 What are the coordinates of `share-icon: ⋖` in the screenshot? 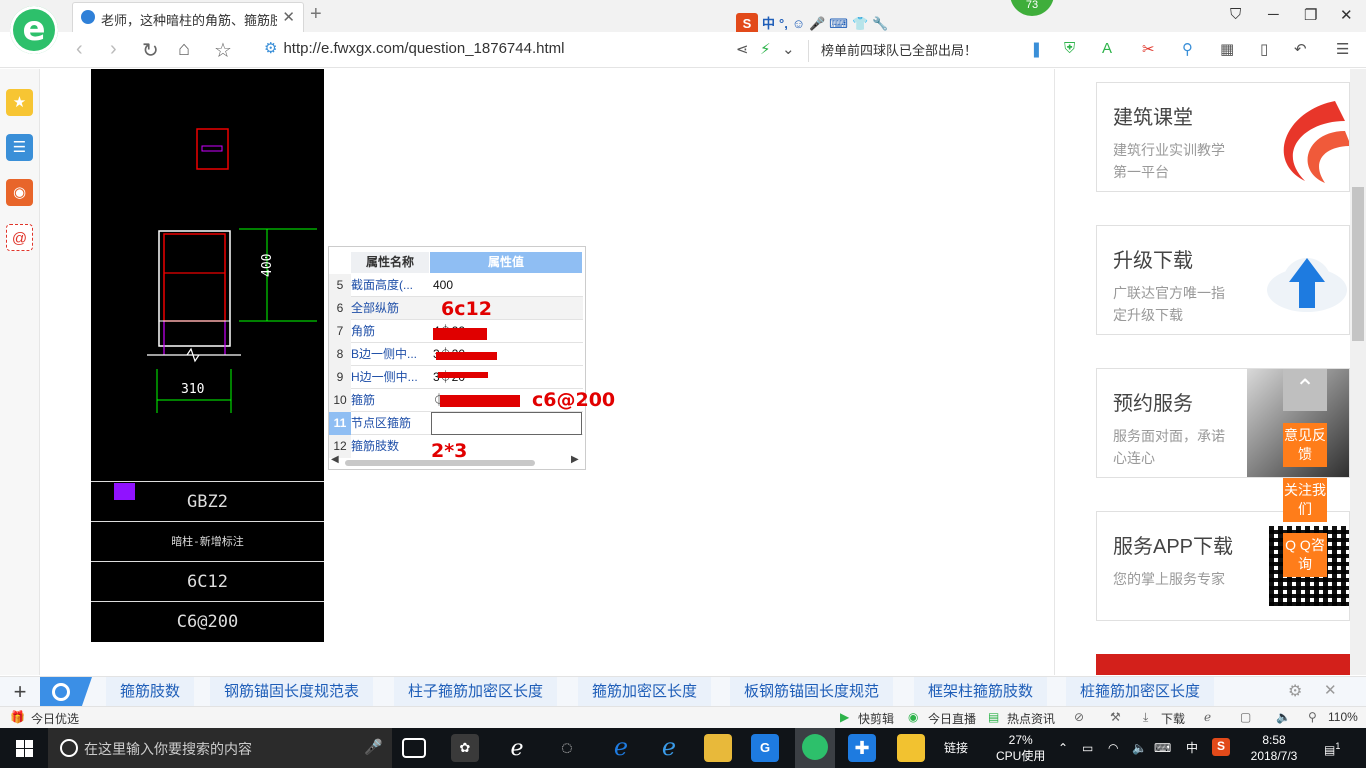 It's located at (742, 49).